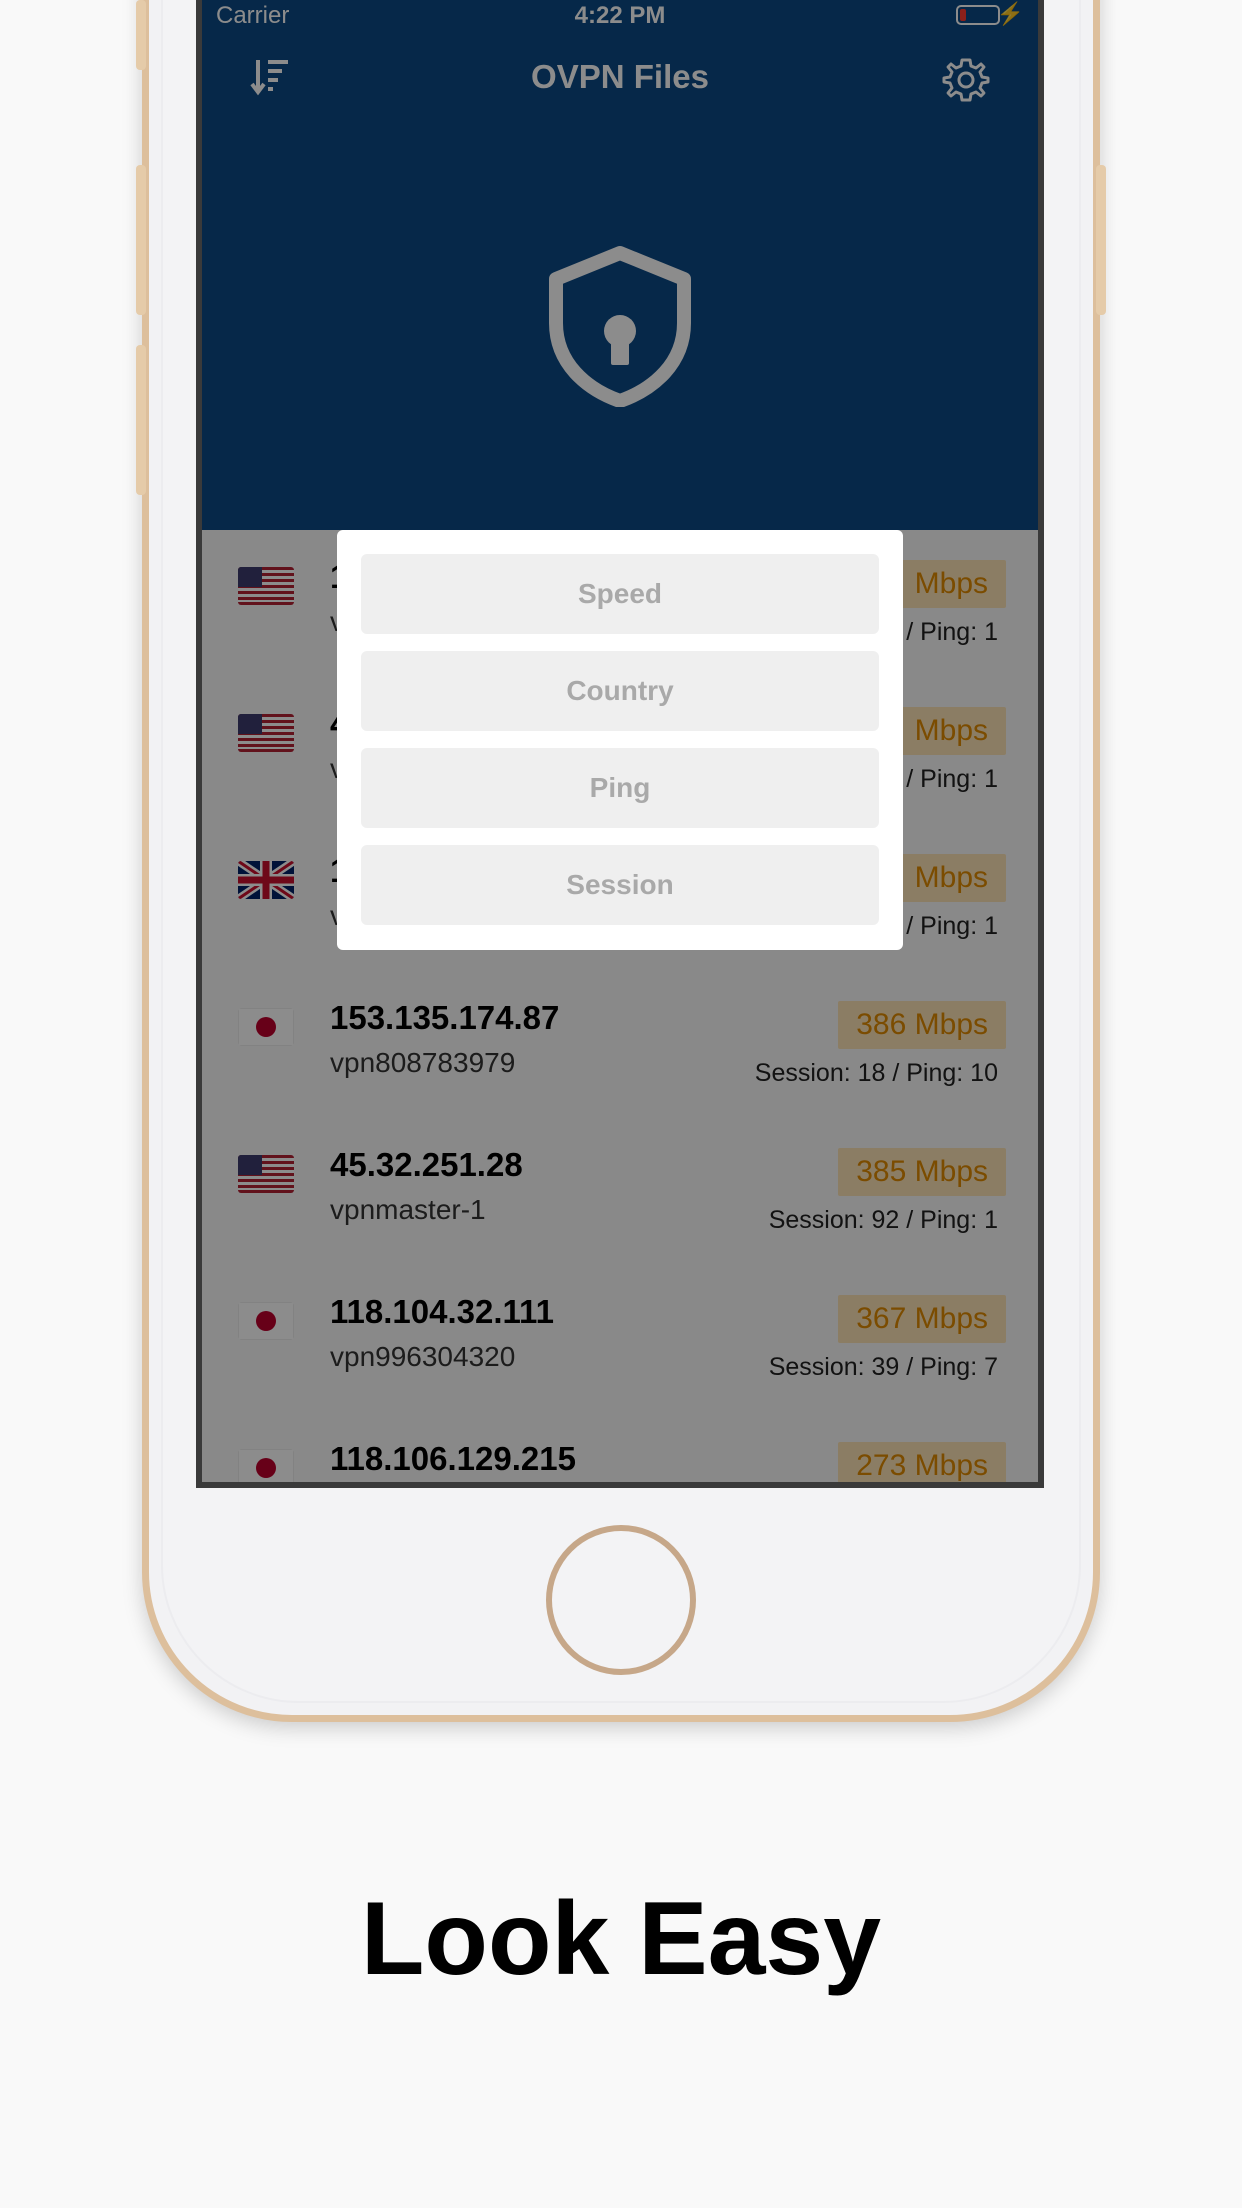 This screenshot has height=2208, width=1242. Describe the element at coordinates (620, 885) in the screenshot. I see `sort-option-session: Session` at that location.